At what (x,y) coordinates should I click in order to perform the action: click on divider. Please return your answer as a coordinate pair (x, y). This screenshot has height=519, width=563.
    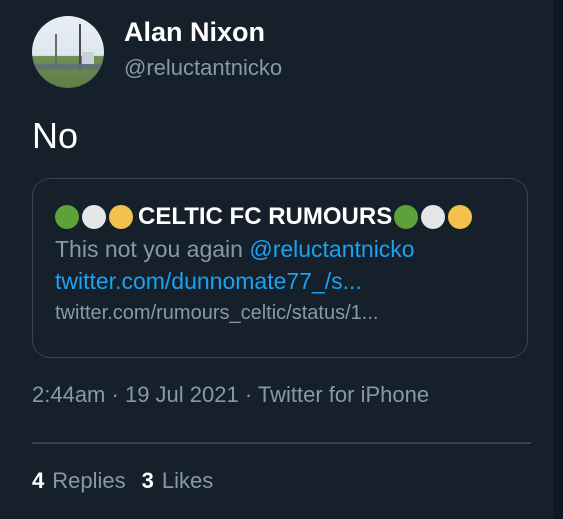
    Looking at the image, I should click on (281, 443).